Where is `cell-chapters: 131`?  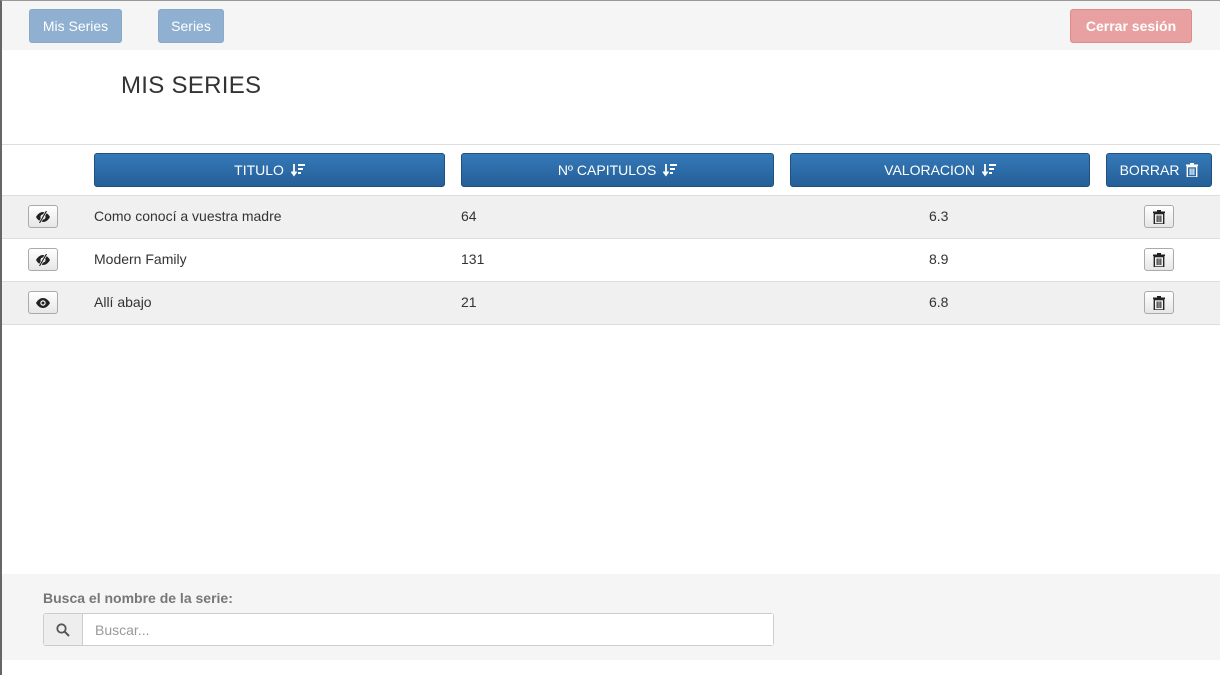 cell-chapters: 131 is located at coordinates (473, 259).